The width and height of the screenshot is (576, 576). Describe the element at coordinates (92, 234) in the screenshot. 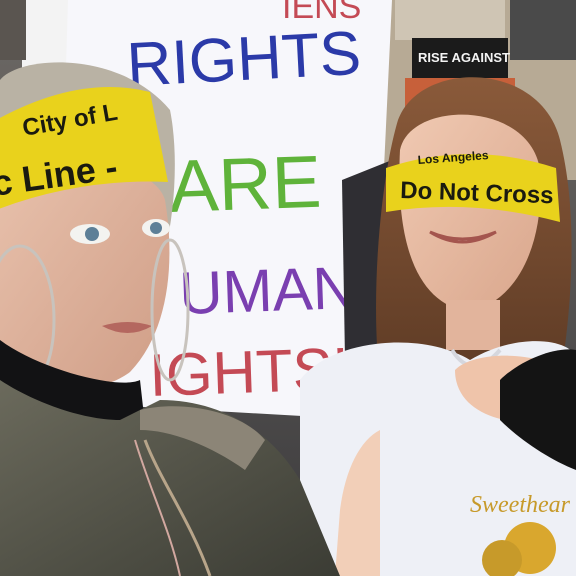

I see `iris-left` at that location.